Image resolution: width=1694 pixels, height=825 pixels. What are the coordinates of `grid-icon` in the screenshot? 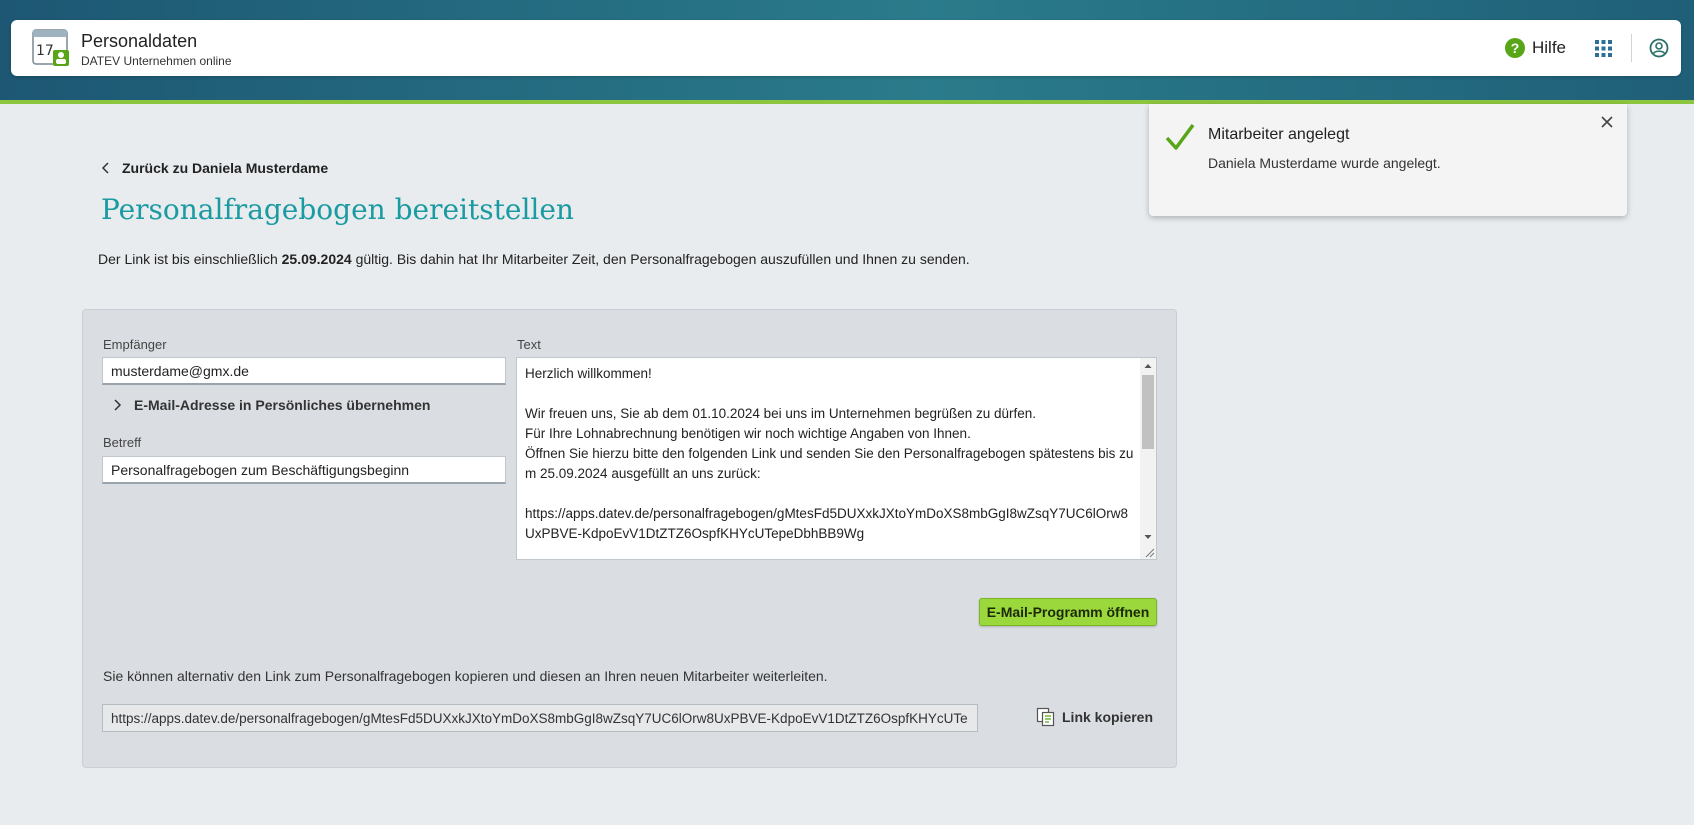 It's located at (1603, 48).